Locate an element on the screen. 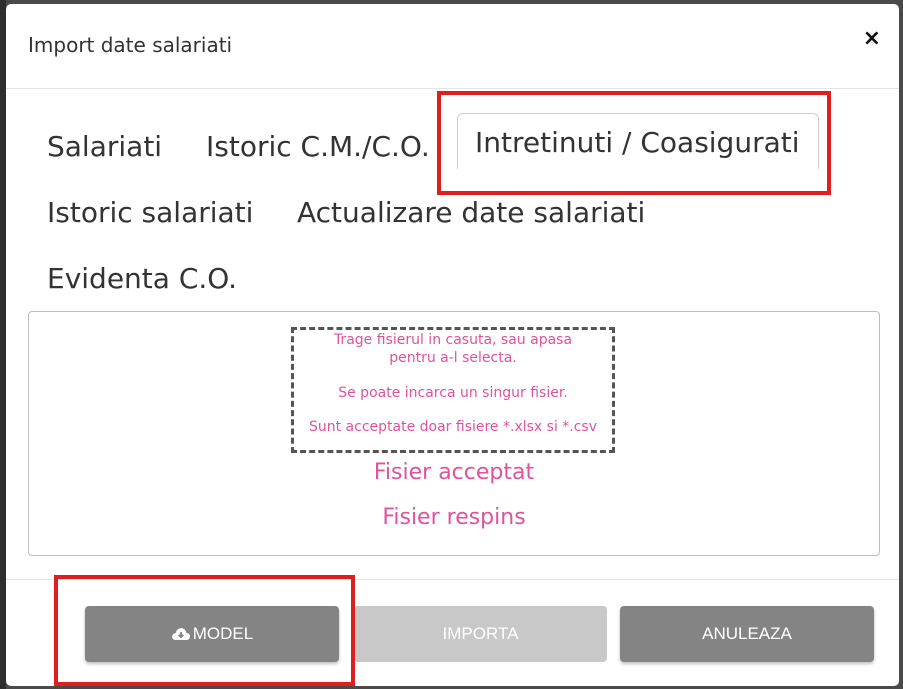  footer-divider is located at coordinates (452, 579).